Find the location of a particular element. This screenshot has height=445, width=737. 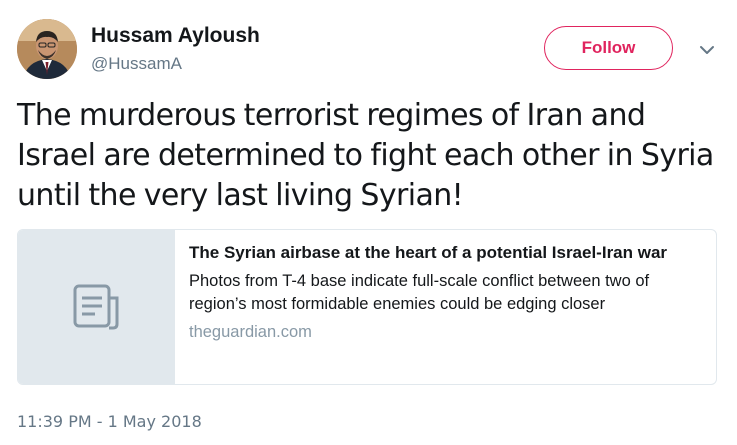

card-thumbnail is located at coordinates (96, 307).